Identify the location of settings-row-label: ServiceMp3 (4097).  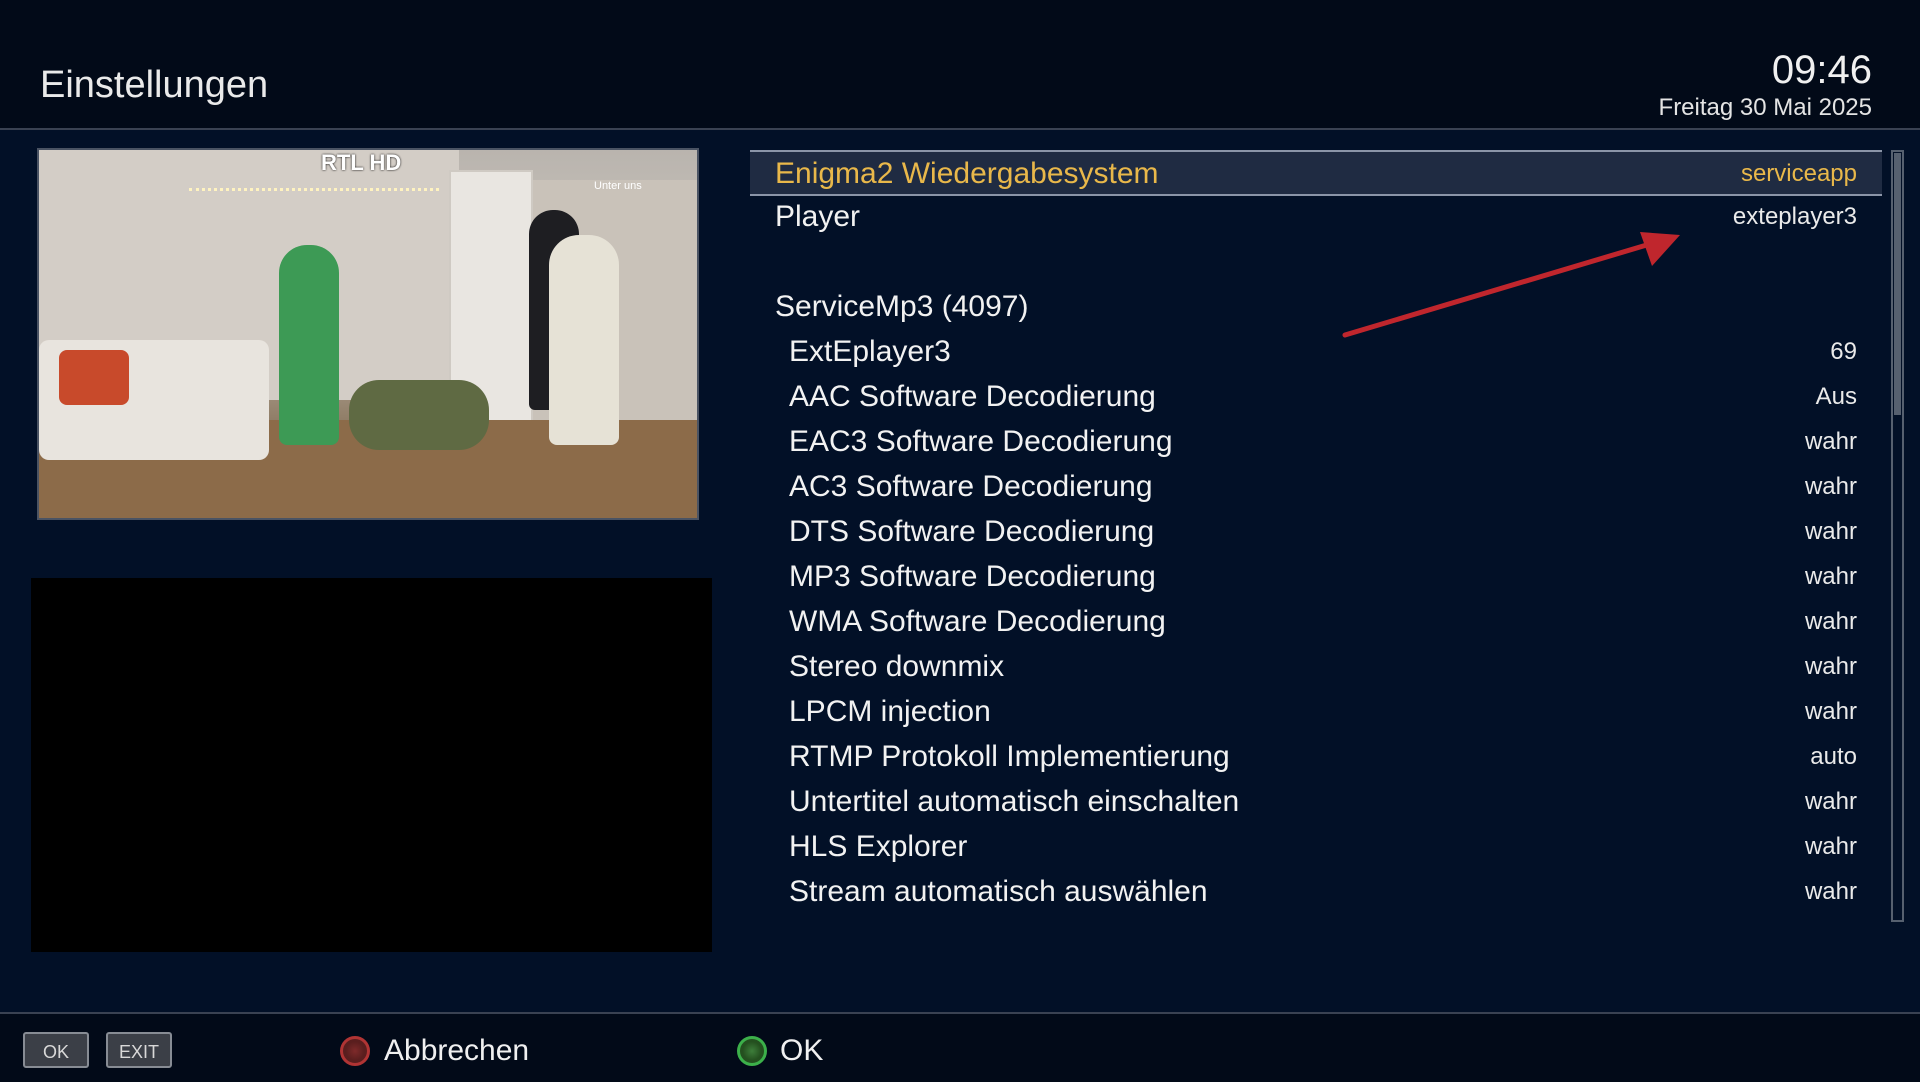
(902, 306).